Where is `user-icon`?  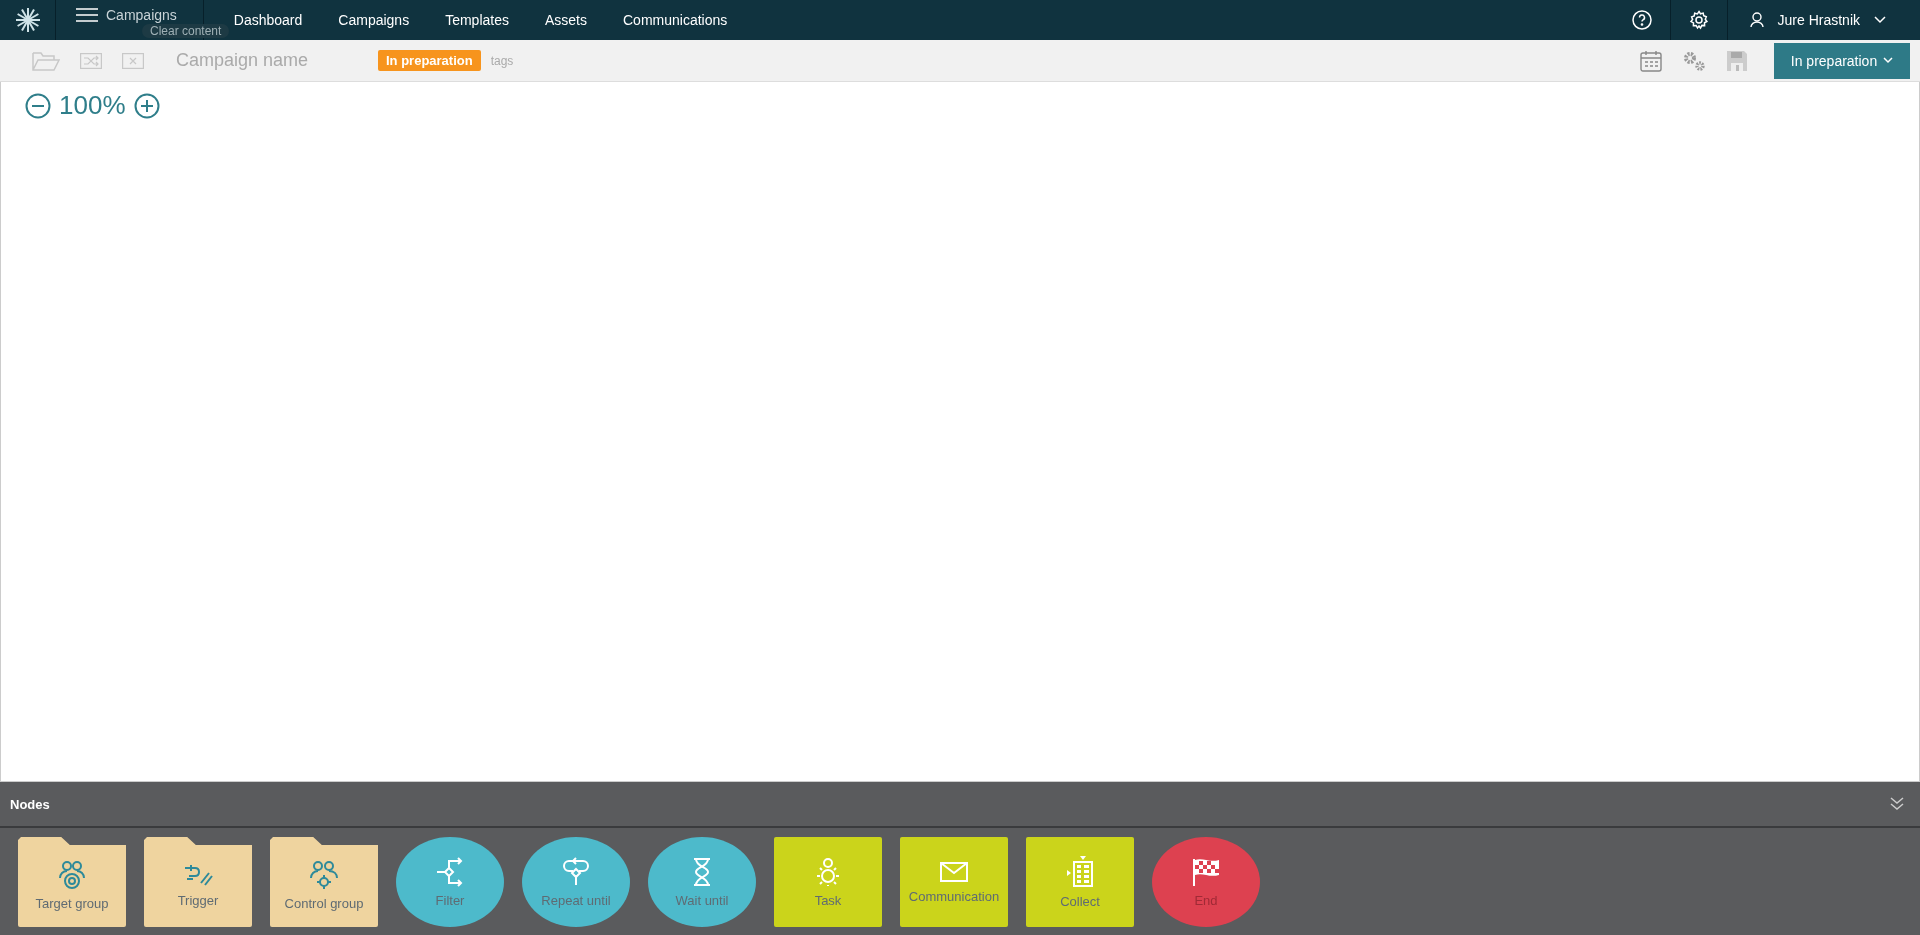
user-icon is located at coordinates (1756, 20).